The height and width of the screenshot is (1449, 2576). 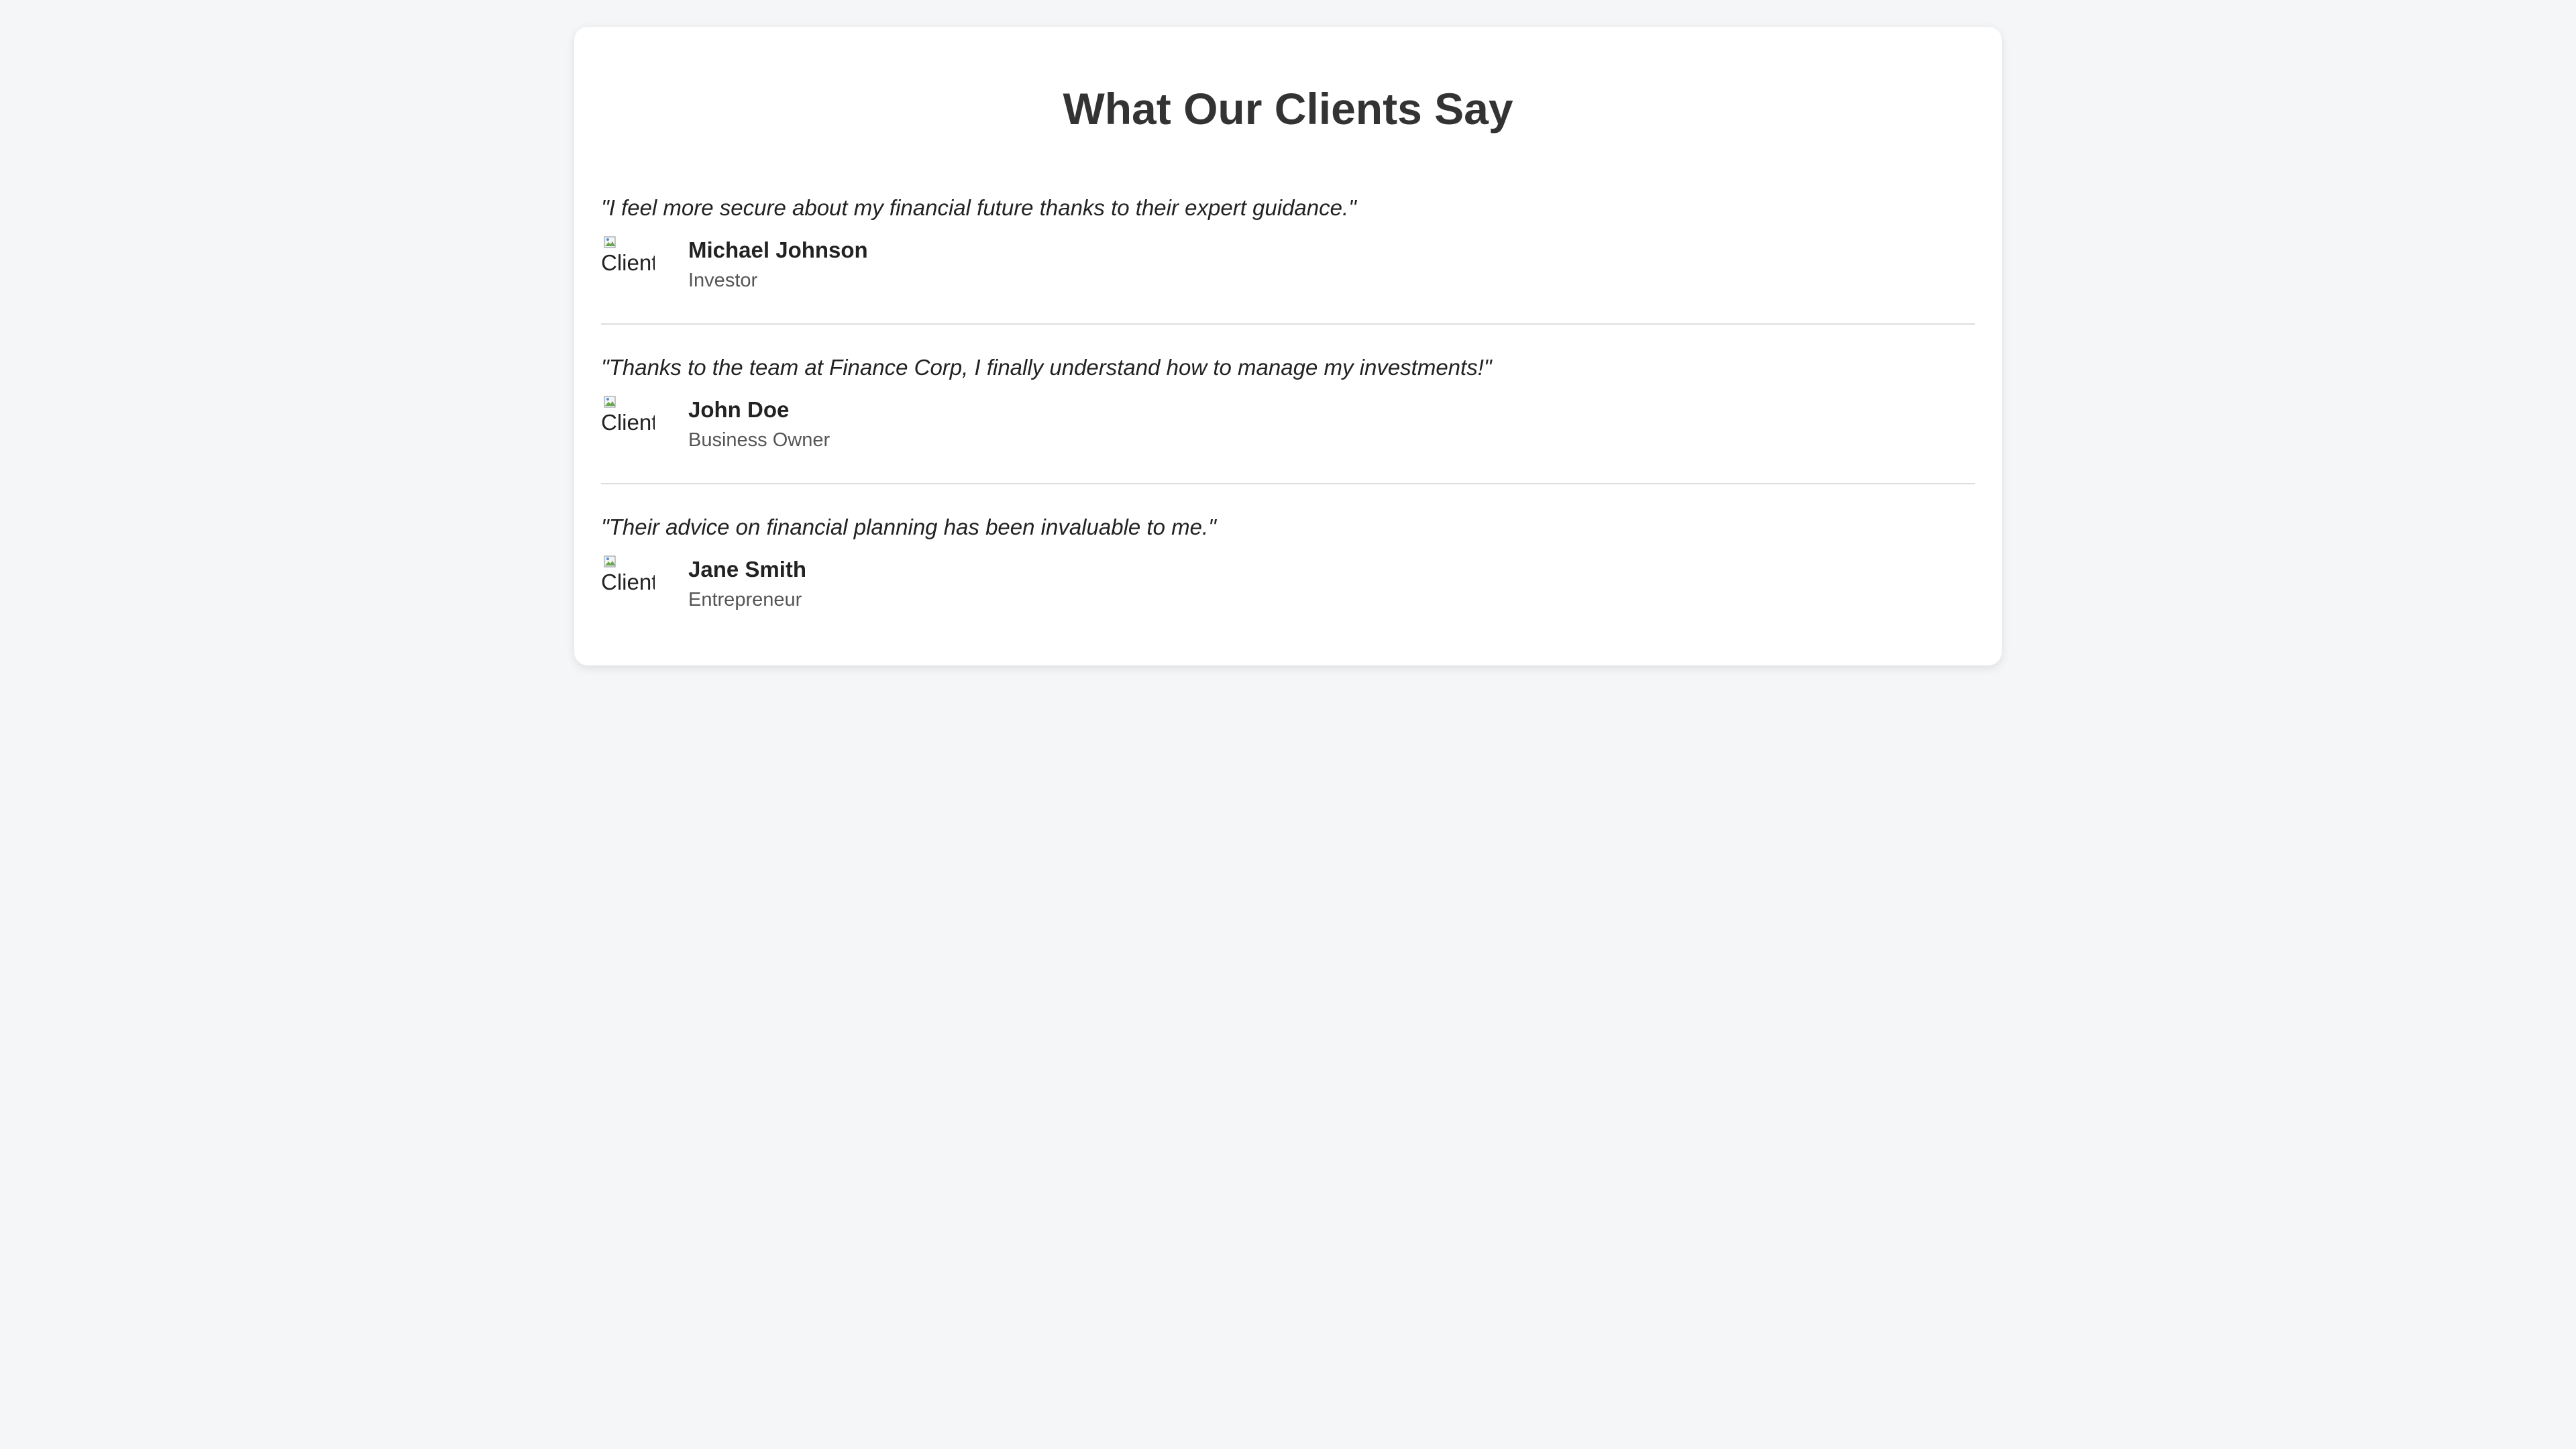 What do you see at coordinates (778, 249) in the screenshot?
I see `client-name: Michael Johnson` at bounding box center [778, 249].